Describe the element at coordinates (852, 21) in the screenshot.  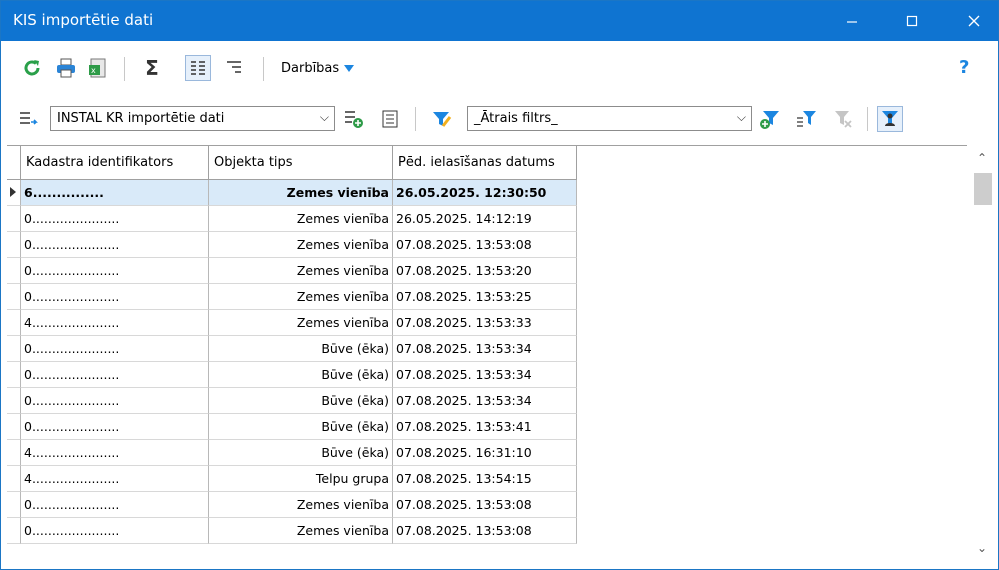
I see `minimize-button` at that location.